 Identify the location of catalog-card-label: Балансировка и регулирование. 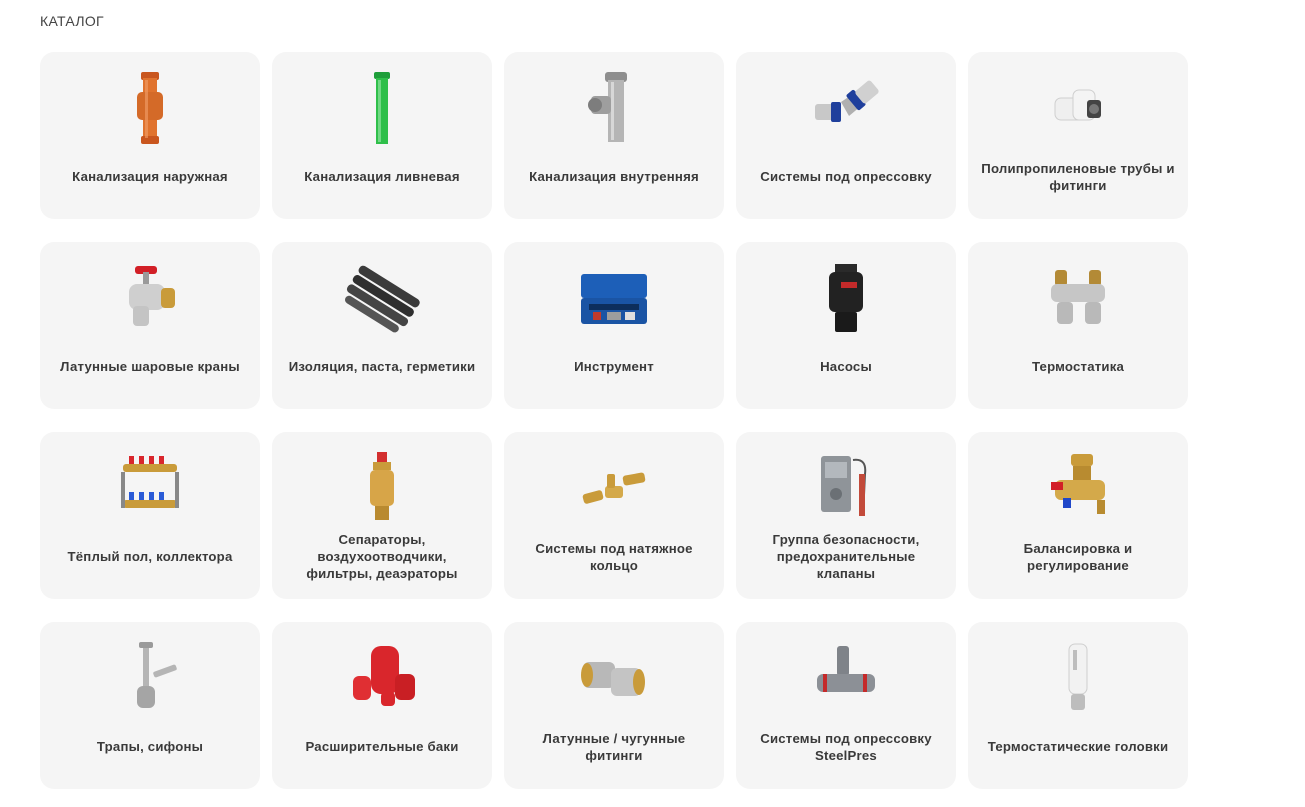
(1078, 556).